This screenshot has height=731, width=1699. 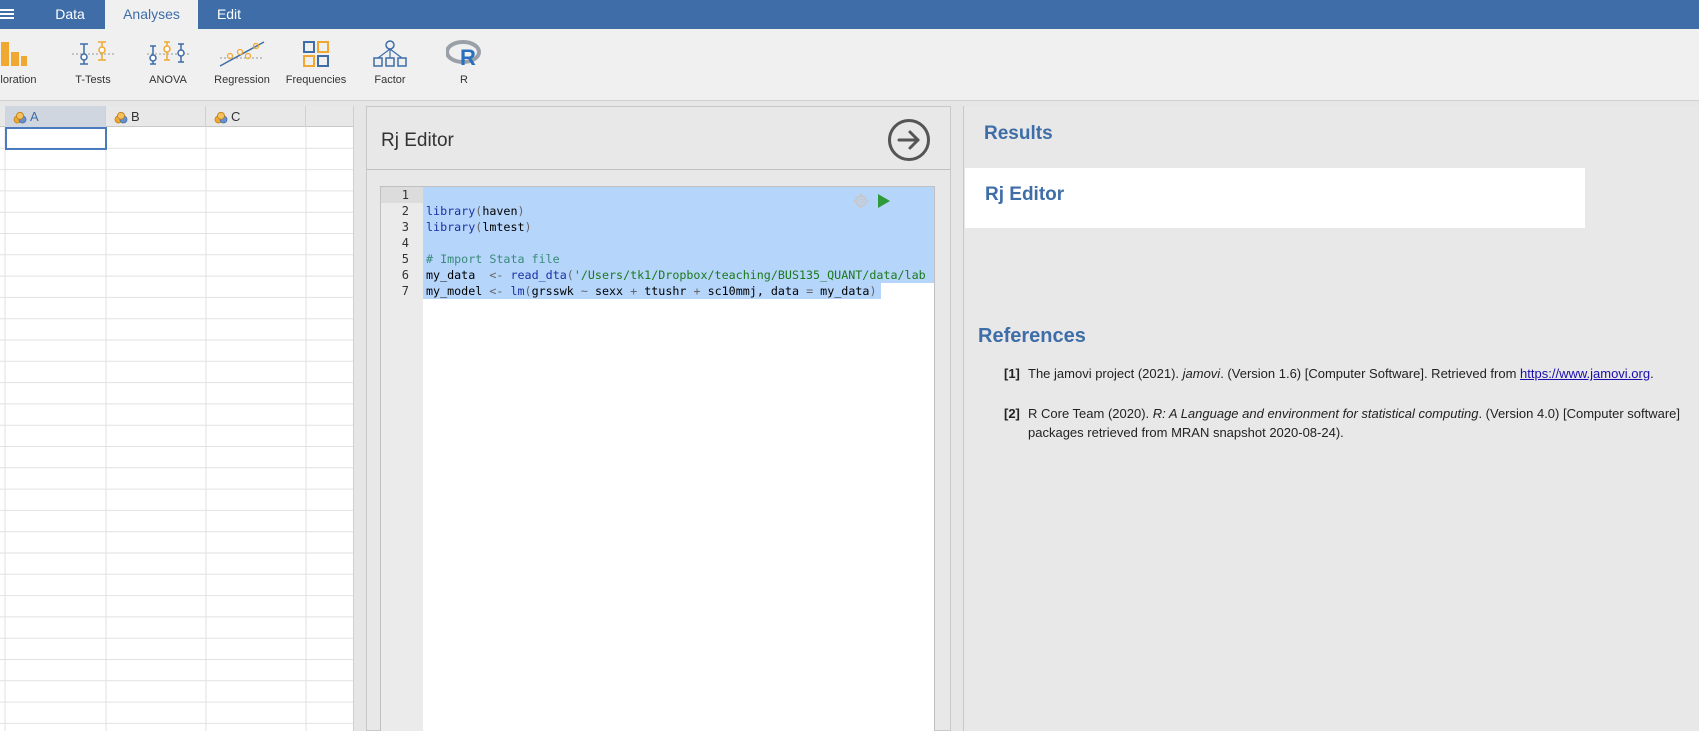 I want to click on anova-icon, so click(x=168, y=53).